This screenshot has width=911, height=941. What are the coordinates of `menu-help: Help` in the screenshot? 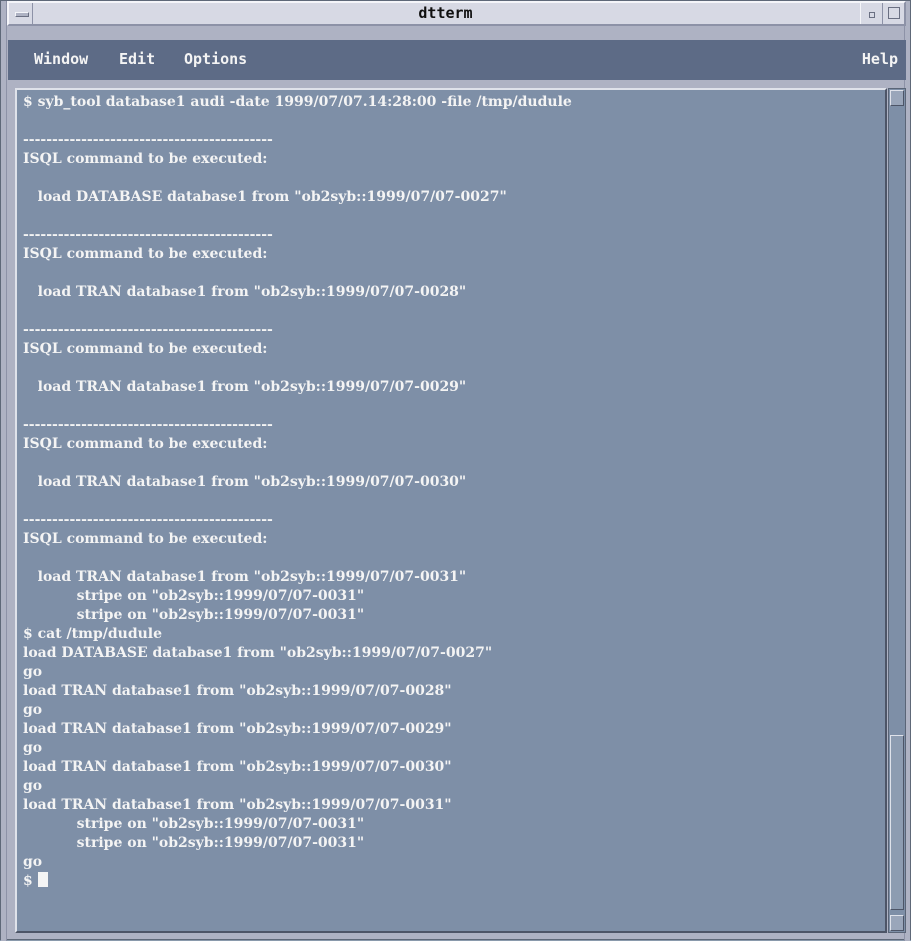 It's located at (880, 59).